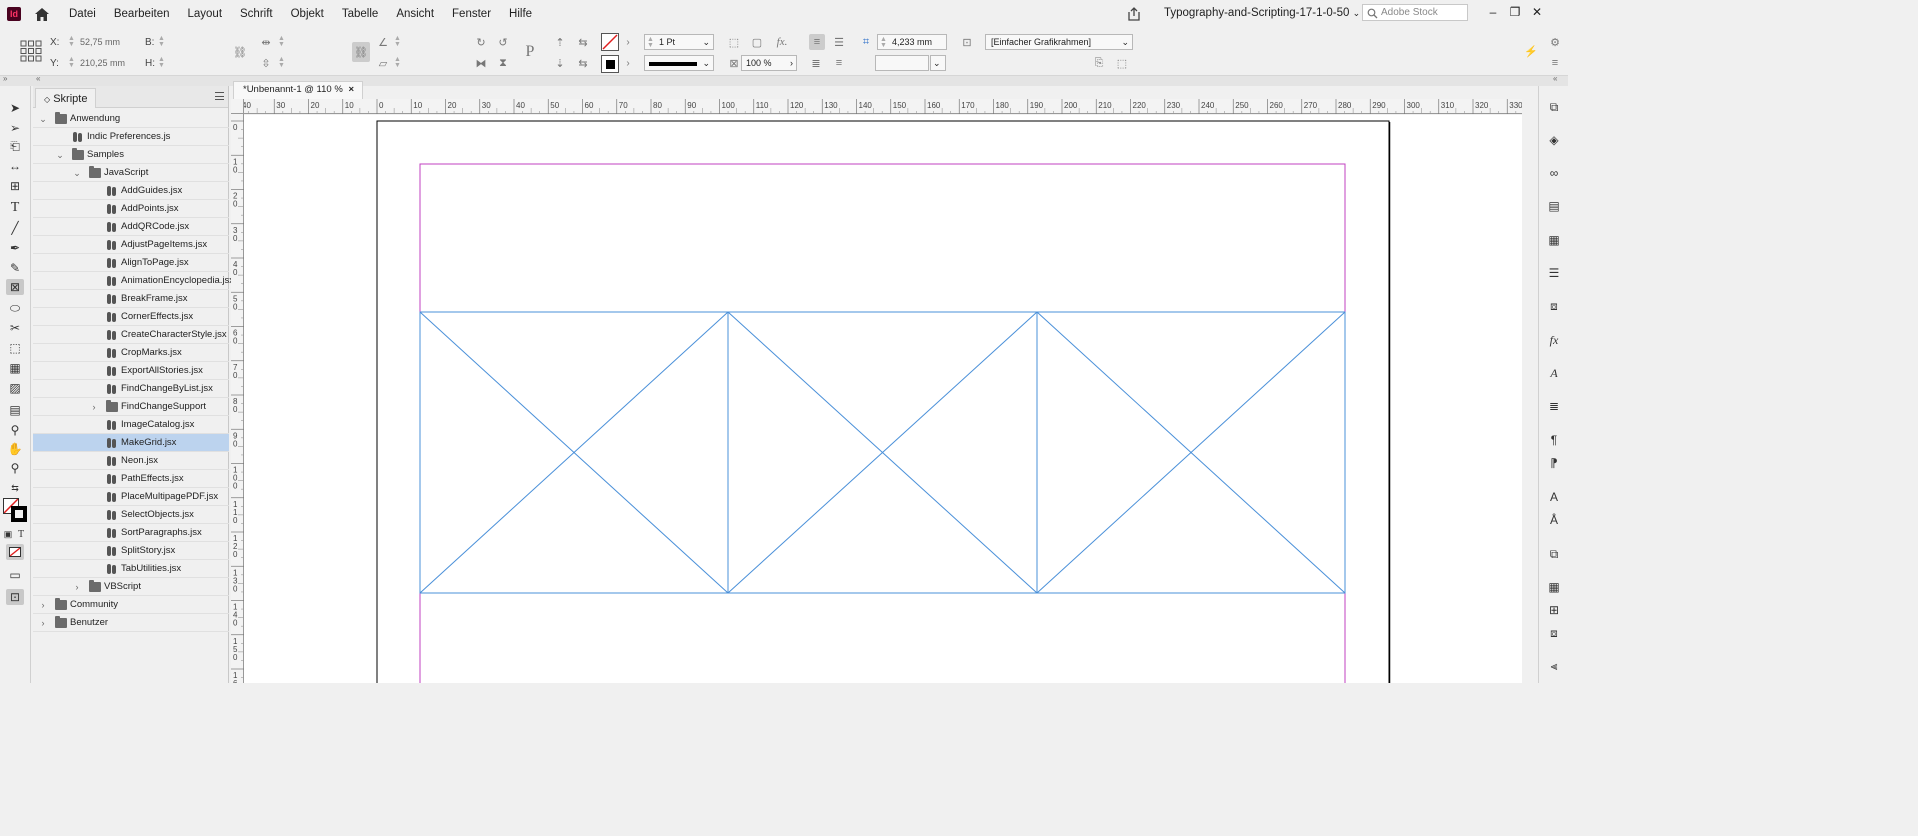 Image resolution: width=1918 pixels, height=836 pixels. I want to click on note-tool-icon: ▤, so click(15, 410).